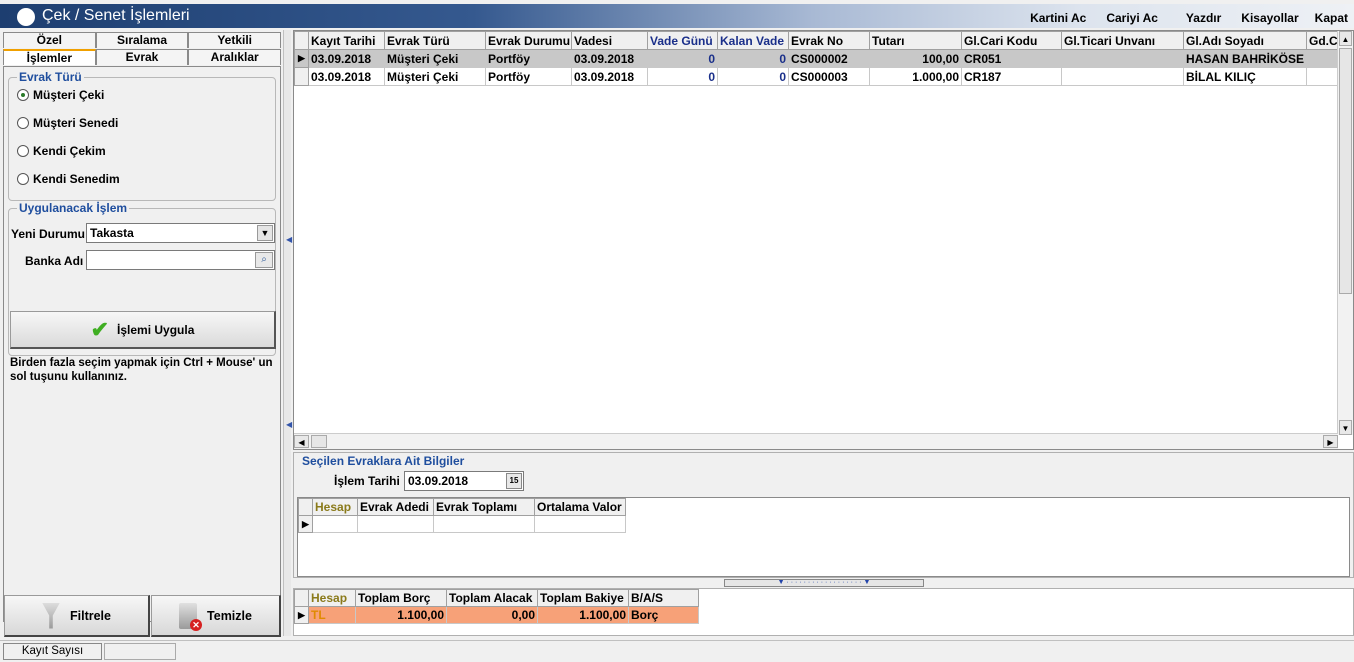  Describe the element at coordinates (1345, 38) in the screenshot. I see `scroll-up-icon: ▲` at that location.